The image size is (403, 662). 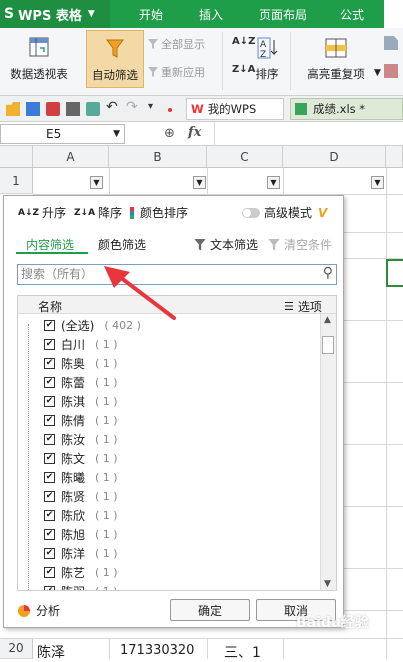 I want to click on autofilter-label: 自动筛选, so click(x=115, y=75).